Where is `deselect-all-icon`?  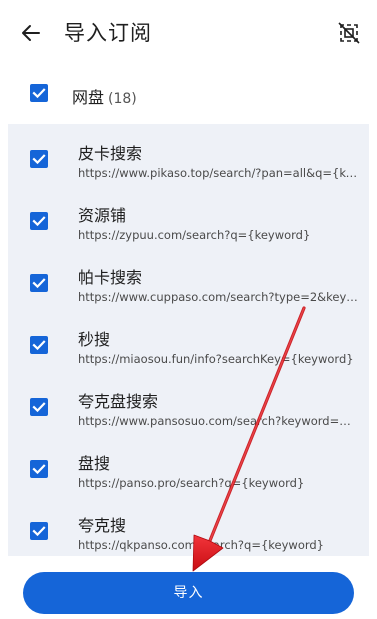 deselect-all-icon is located at coordinates (349, 33).